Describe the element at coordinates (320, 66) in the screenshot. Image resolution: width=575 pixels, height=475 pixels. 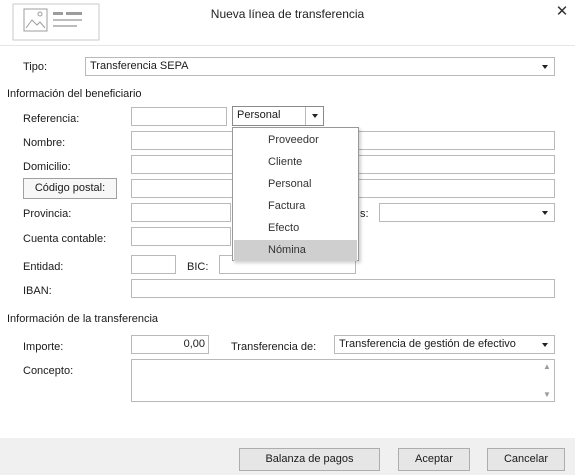
I see `tipo-select: Transferencia SEPA` at that location.